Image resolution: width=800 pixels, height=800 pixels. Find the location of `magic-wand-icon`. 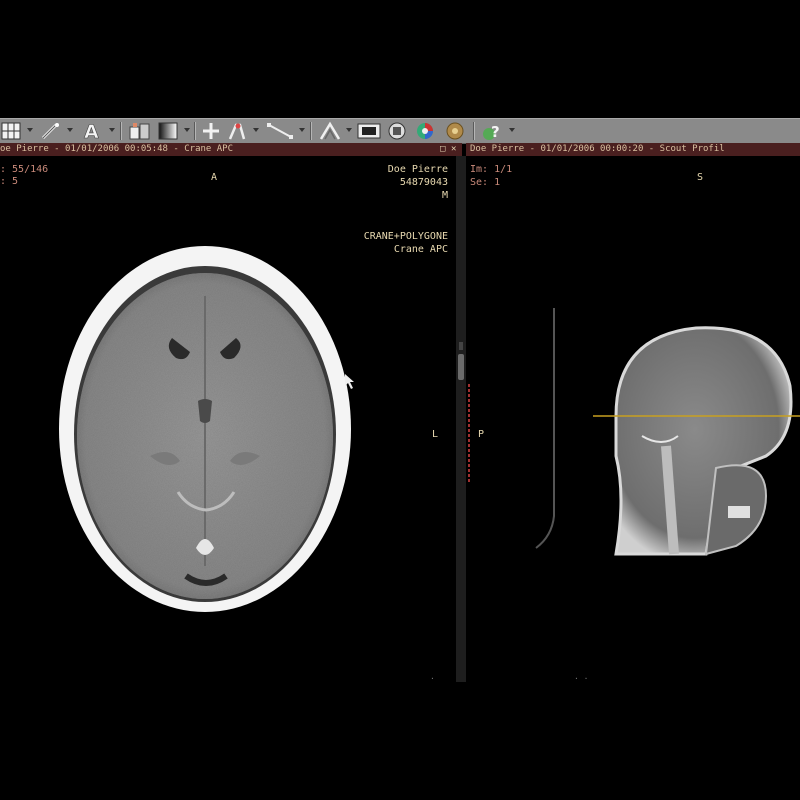

magic-wand-icon is located at coordinates (51, 131).